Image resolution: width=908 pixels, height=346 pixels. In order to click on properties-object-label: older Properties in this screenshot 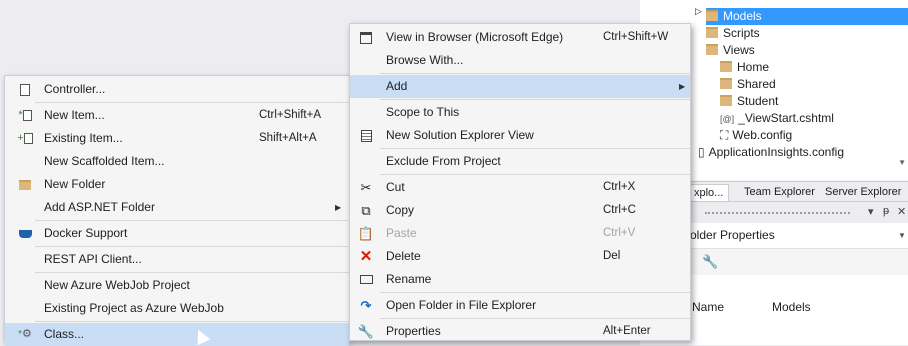, I will do `click(732, 235)`.